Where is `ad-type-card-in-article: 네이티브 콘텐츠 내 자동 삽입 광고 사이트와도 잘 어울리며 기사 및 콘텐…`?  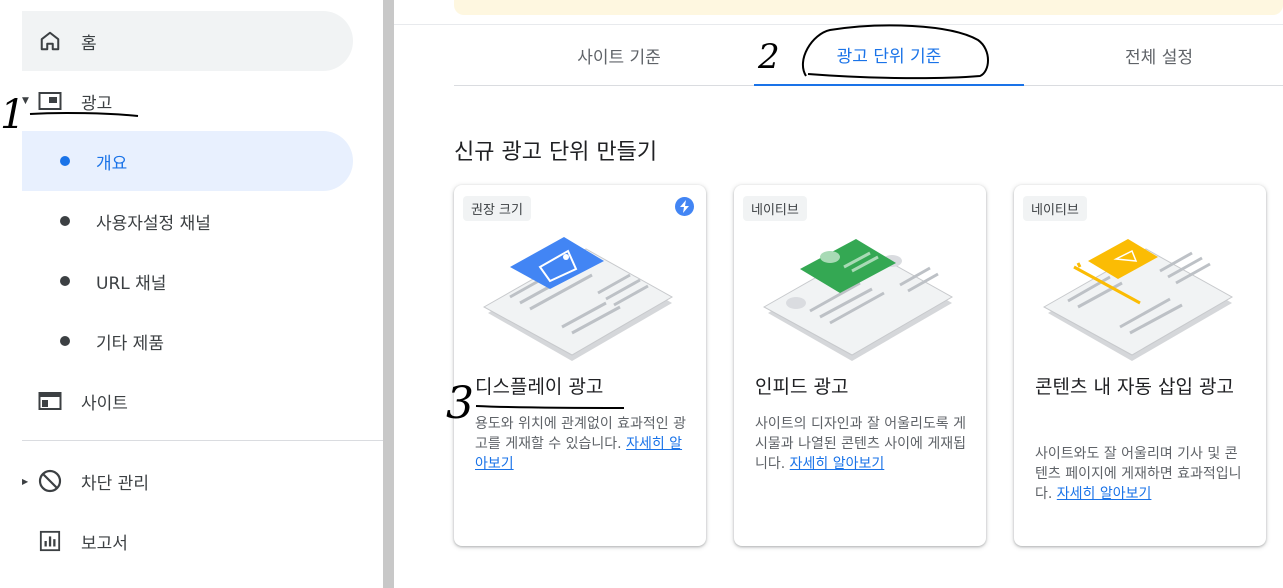 ad-type-card-in-article: 네이티브 콘텐츠 내 자동 삽입 광고 사이트와도 잘 어울리며 기사 및 콘텐… is located at coordinates (1140, 365).